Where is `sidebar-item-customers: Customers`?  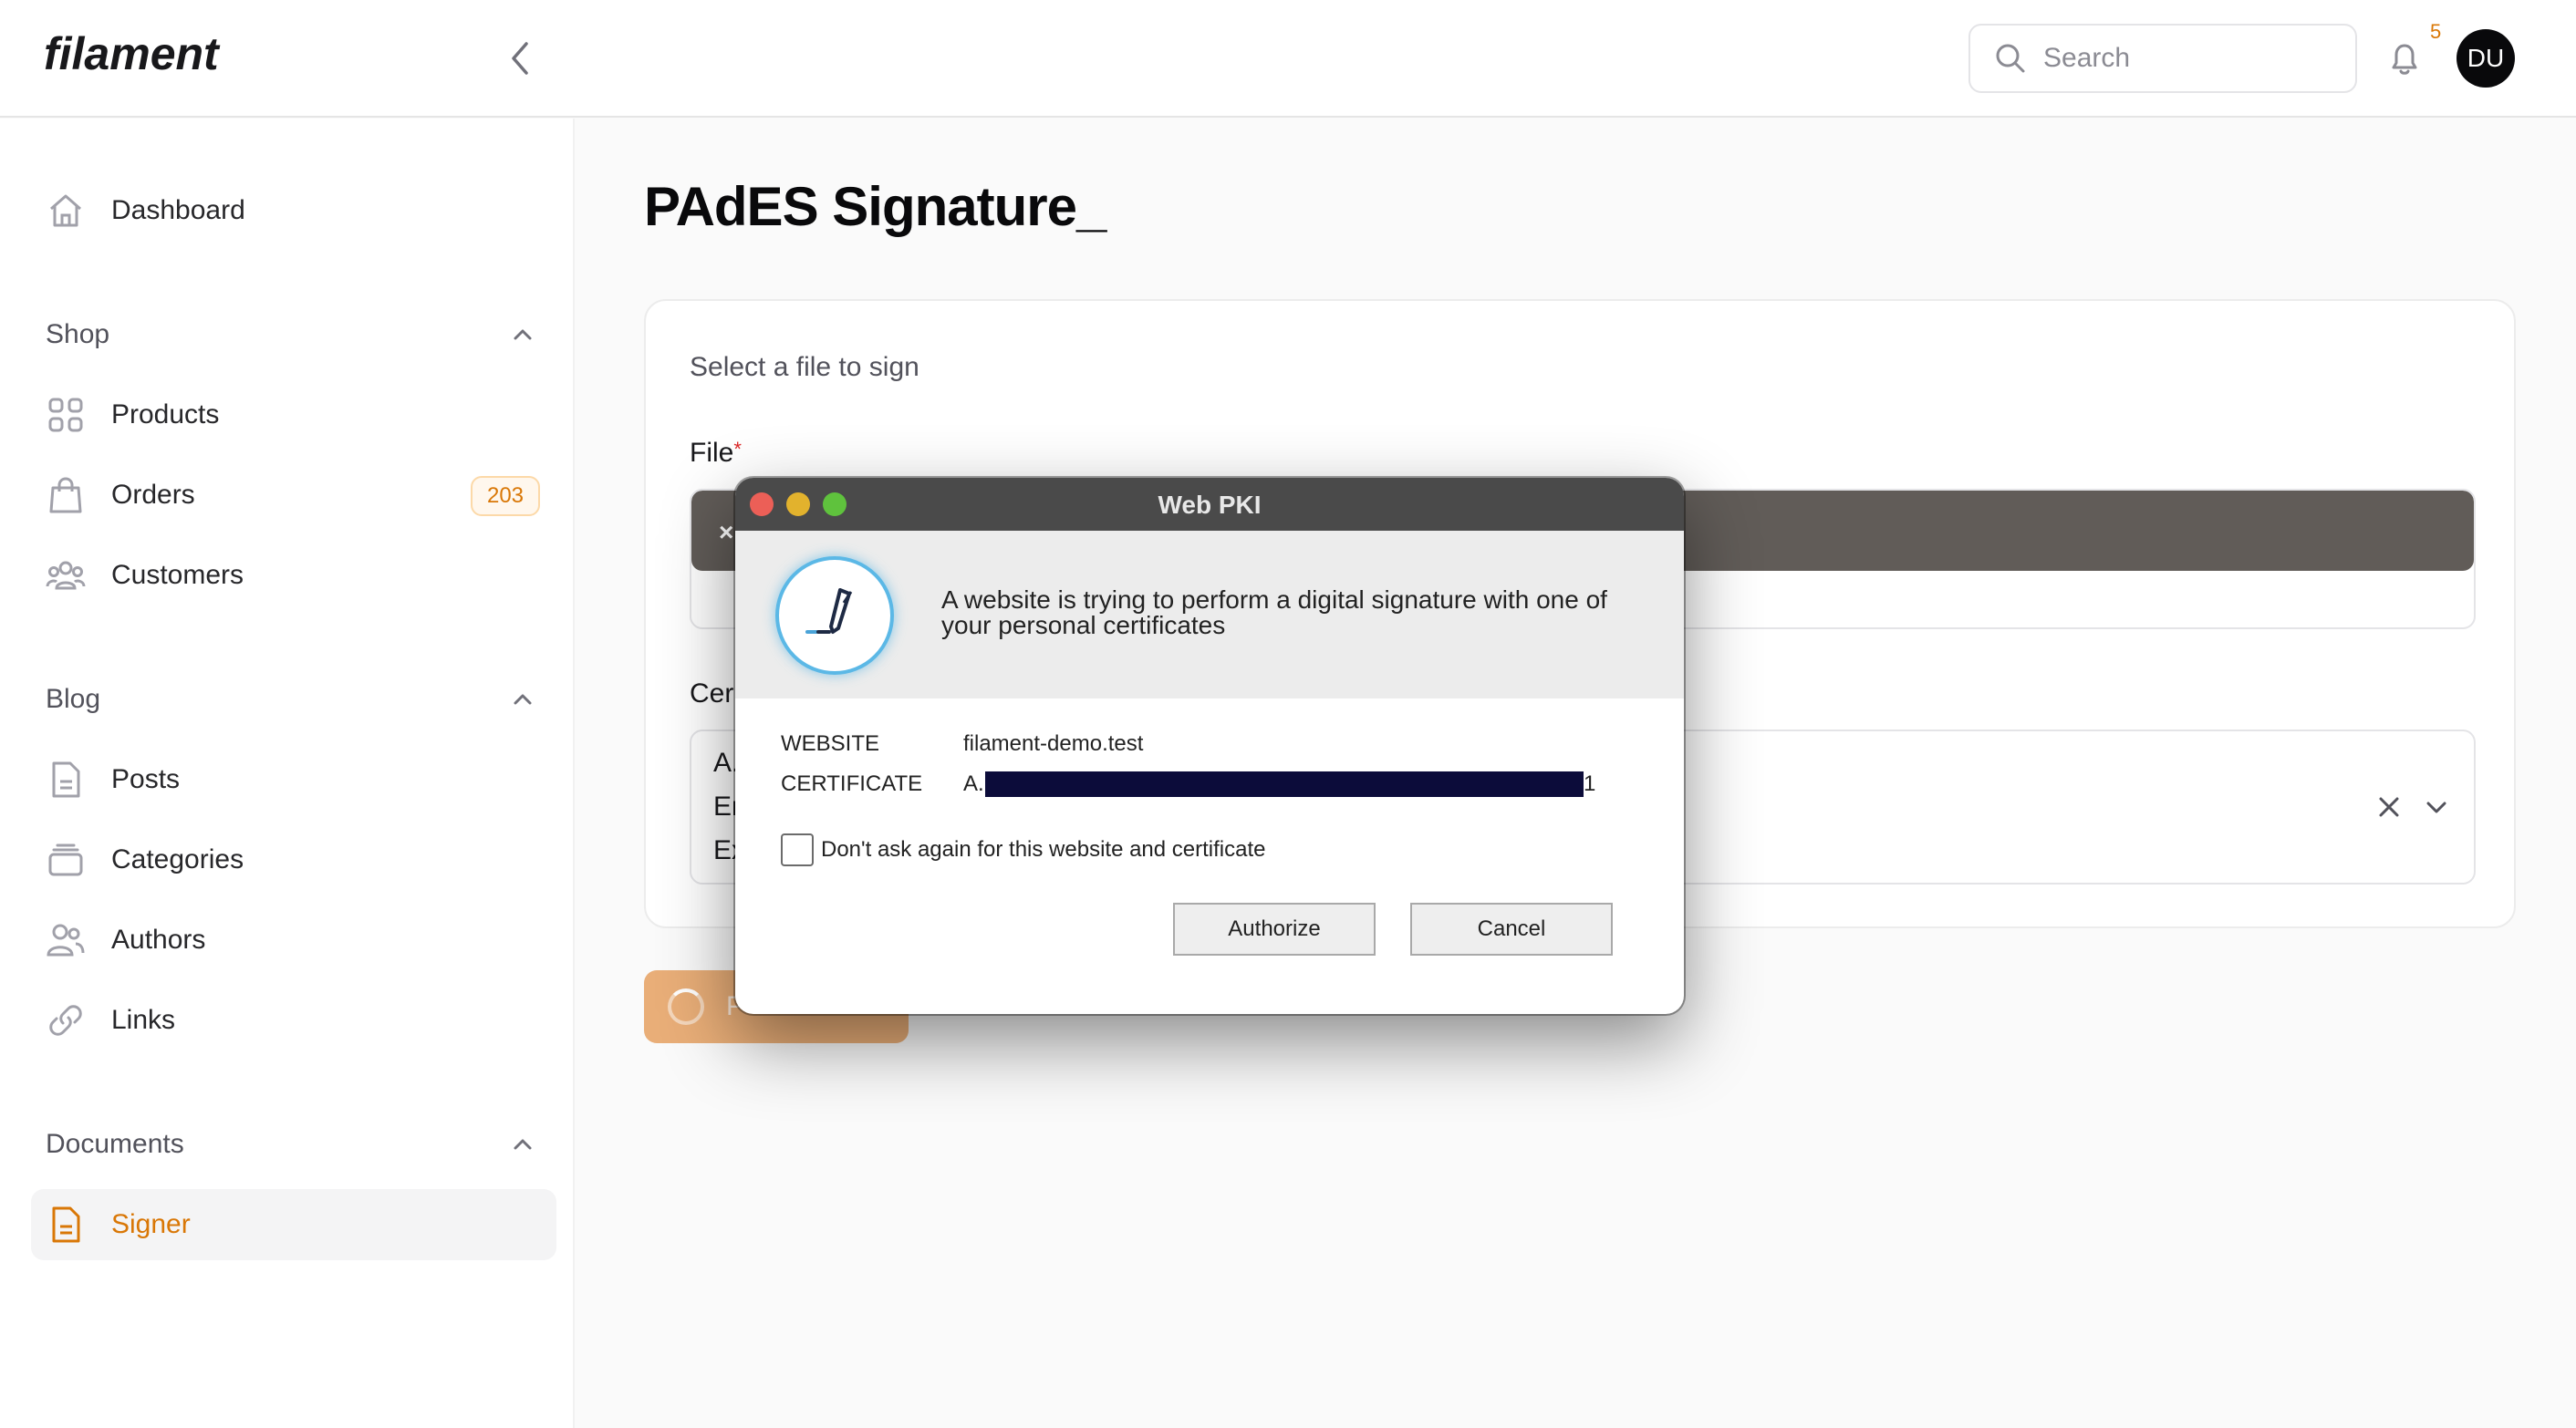 sidebar-item-customers: Customers is located at coordinates (293, 576).